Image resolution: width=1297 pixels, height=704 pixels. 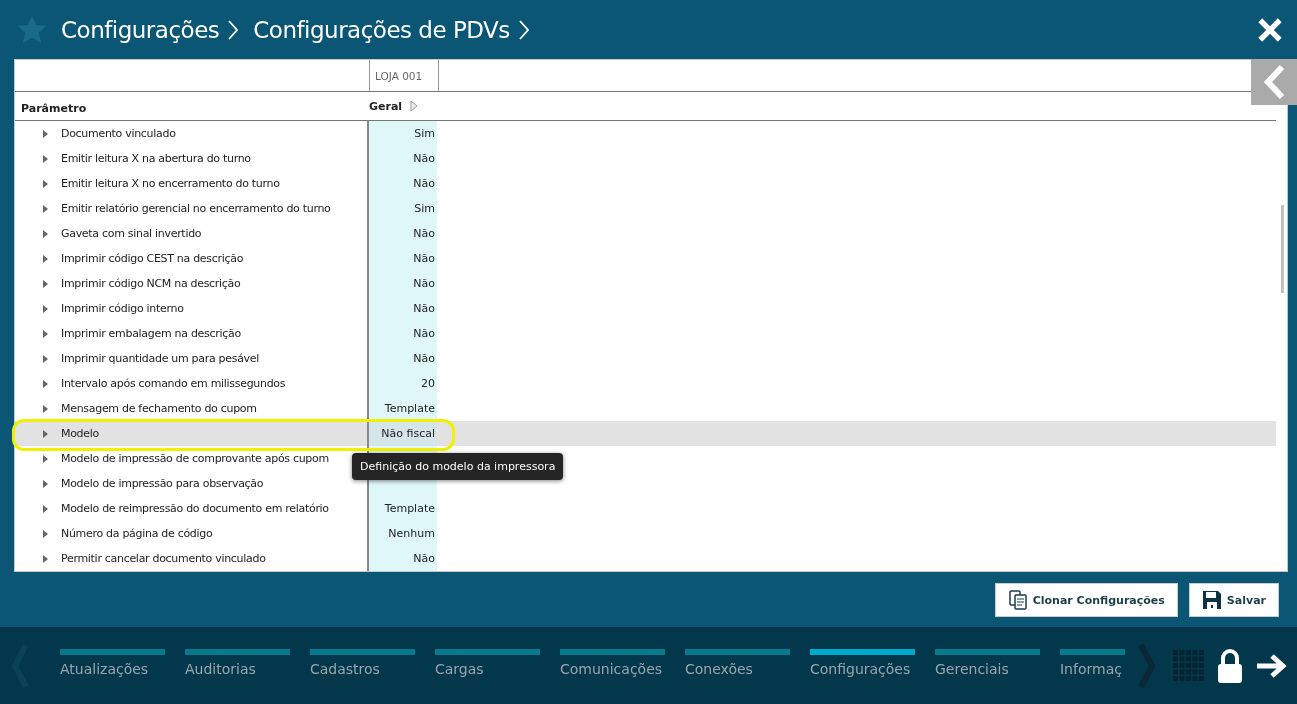 What do you see at coordinates (362, 665) in the screenshot?
I see `nav-tab: Cadastros` at bounding box center [362, 665].